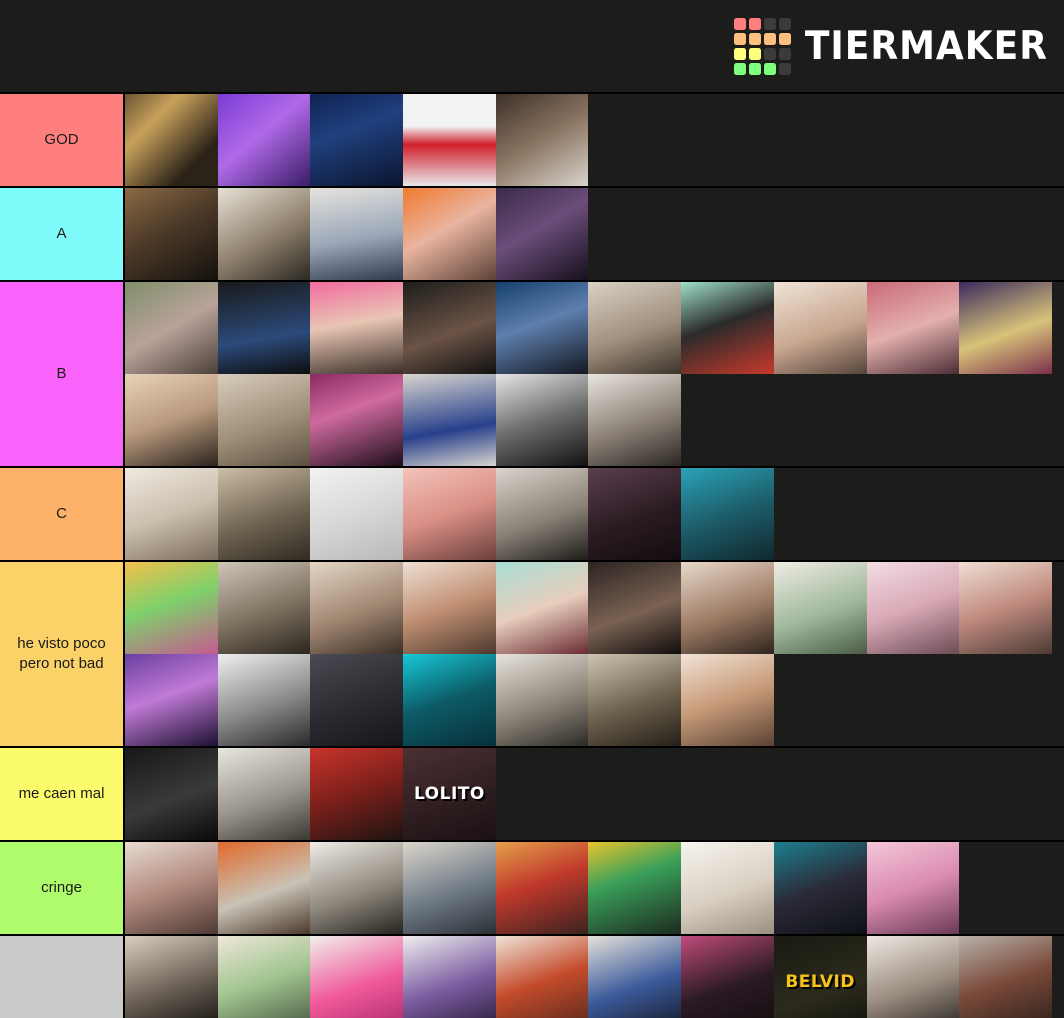  I want to click on tier-label: cringe, so click(62, 888).